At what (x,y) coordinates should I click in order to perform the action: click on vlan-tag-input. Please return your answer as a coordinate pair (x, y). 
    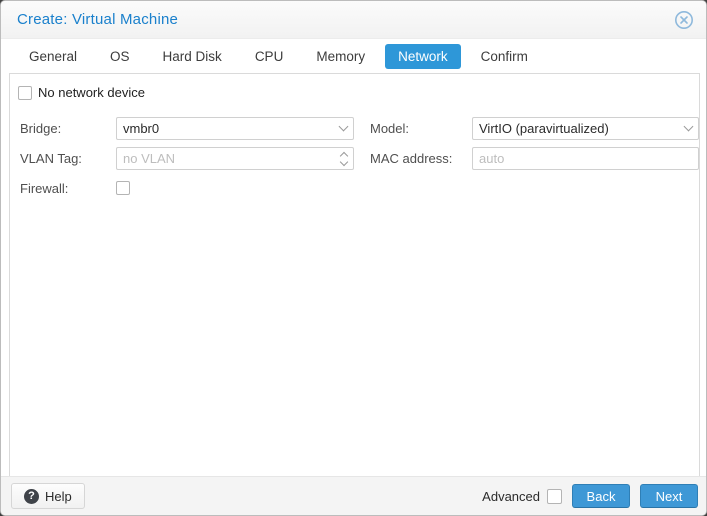
    Looking at the image, I should click on (232, 158).